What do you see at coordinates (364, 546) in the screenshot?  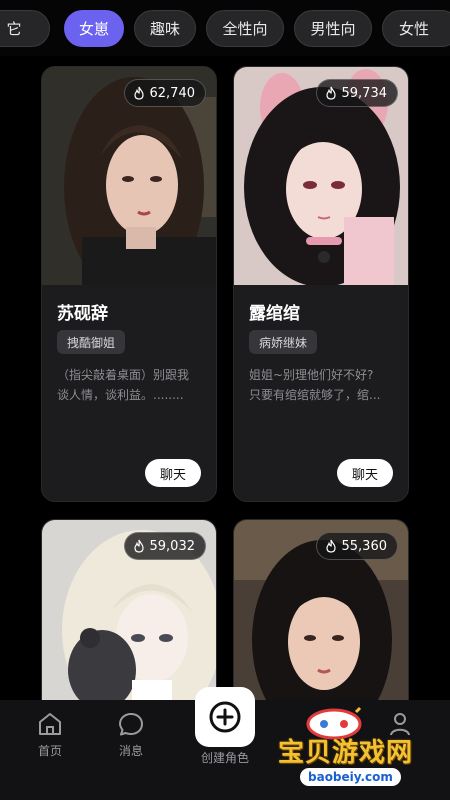 I see `popularity-count: 55,360` at bounding box center [364, 546].